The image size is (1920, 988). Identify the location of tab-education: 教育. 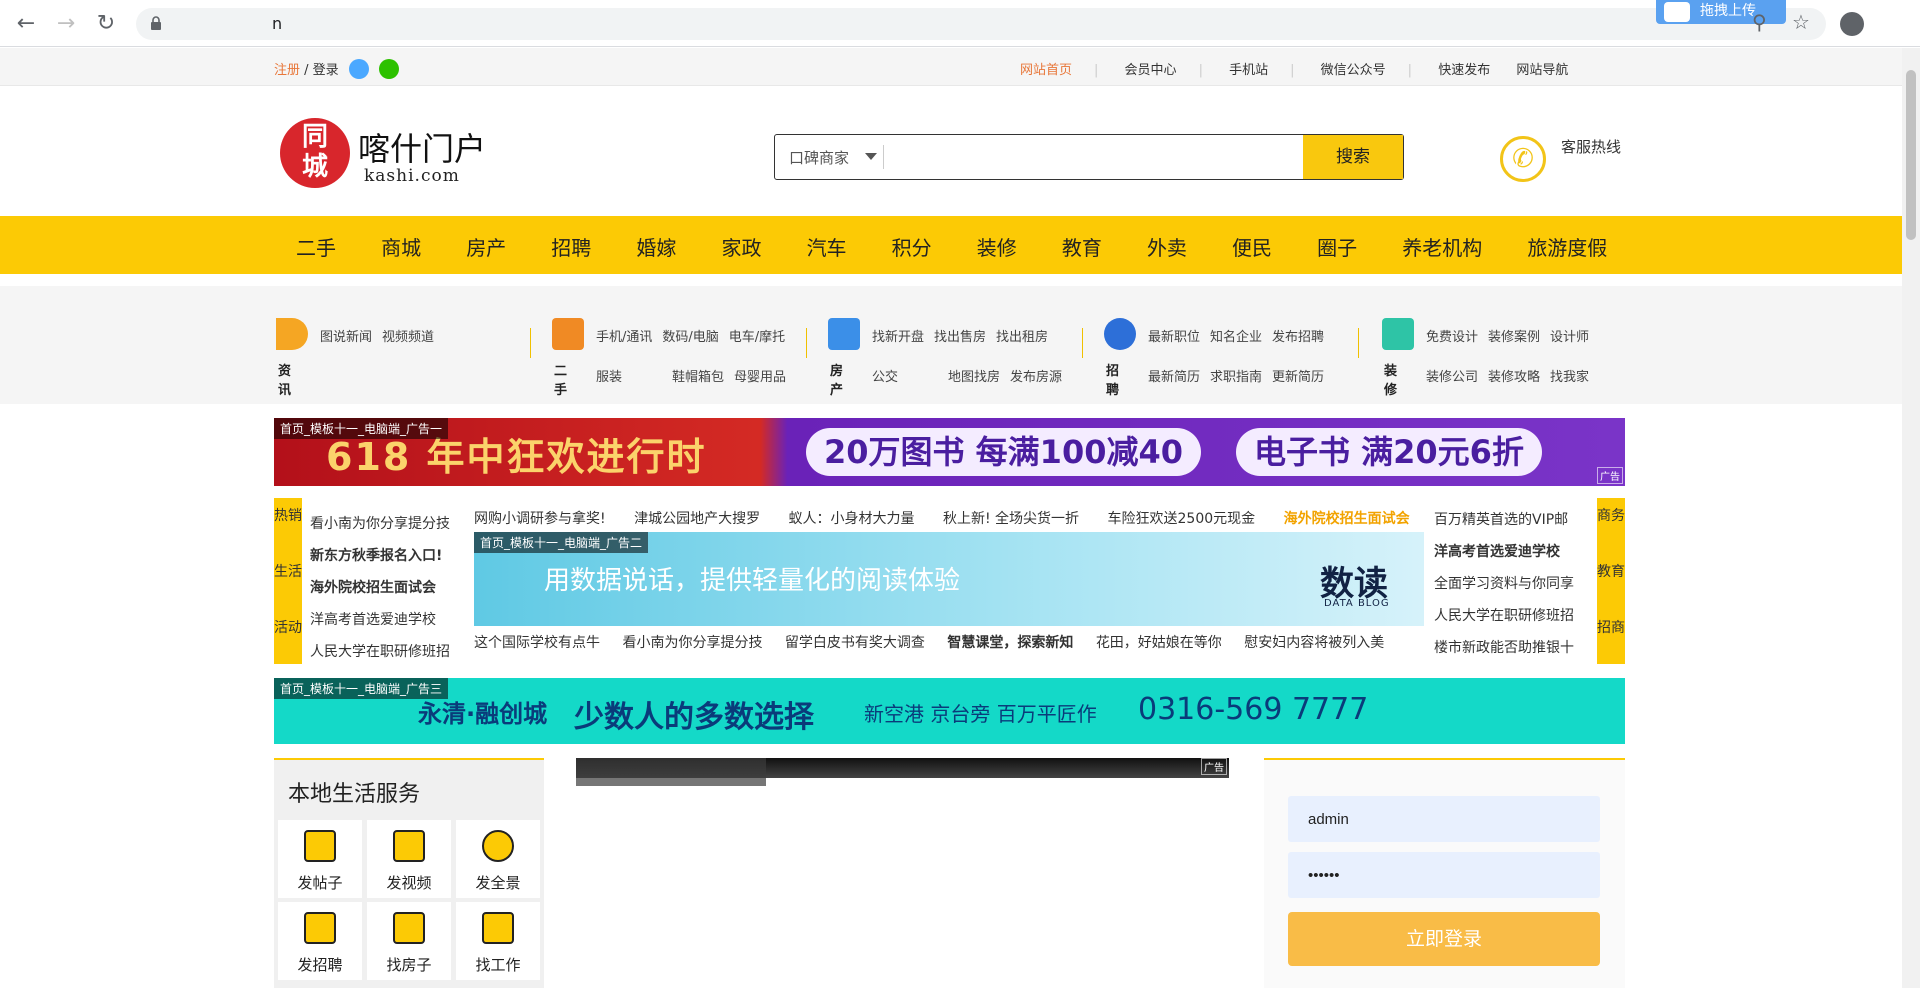
(1611, 592).